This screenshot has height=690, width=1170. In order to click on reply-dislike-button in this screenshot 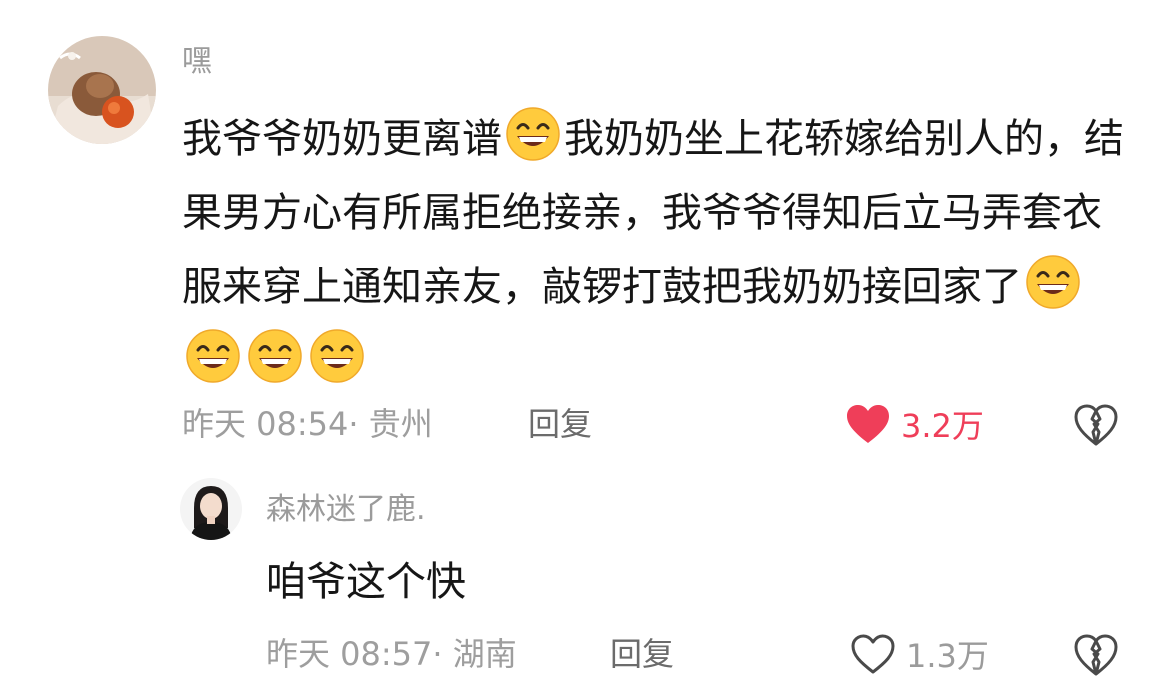, I will do `click(1096, 655)`.